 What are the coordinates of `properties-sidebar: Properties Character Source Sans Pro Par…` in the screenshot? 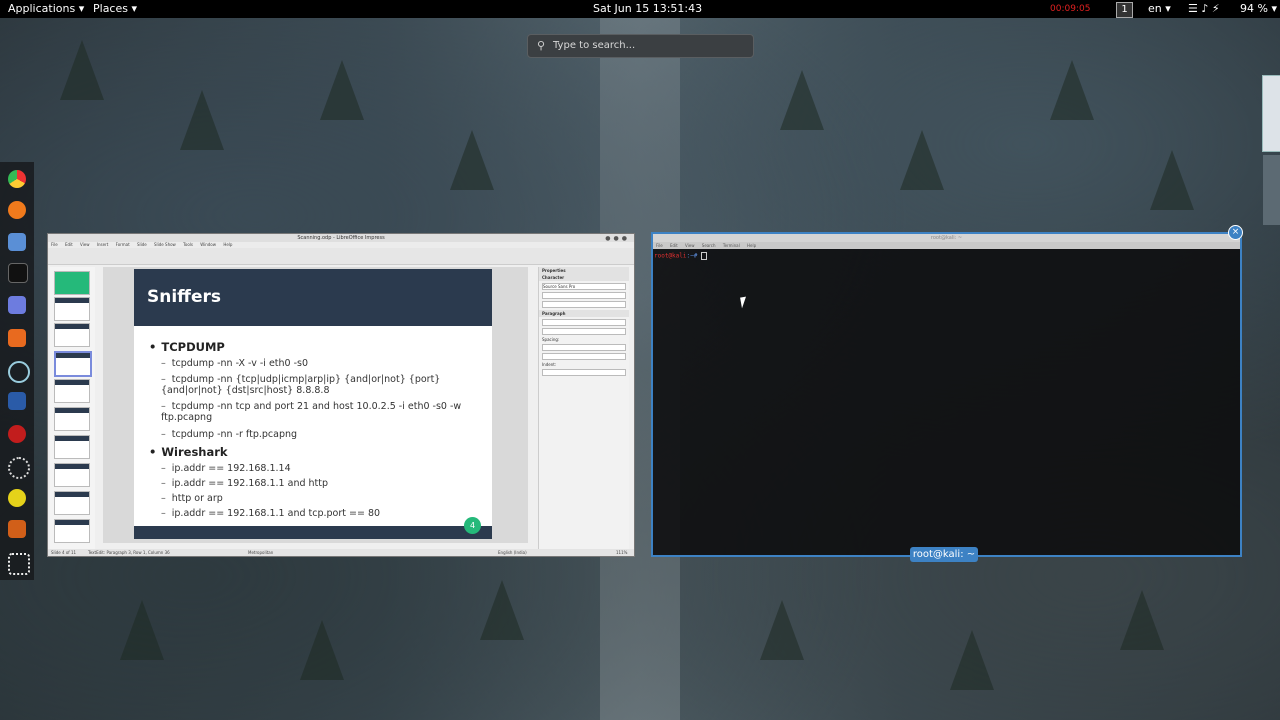 It's located at (583, 408).